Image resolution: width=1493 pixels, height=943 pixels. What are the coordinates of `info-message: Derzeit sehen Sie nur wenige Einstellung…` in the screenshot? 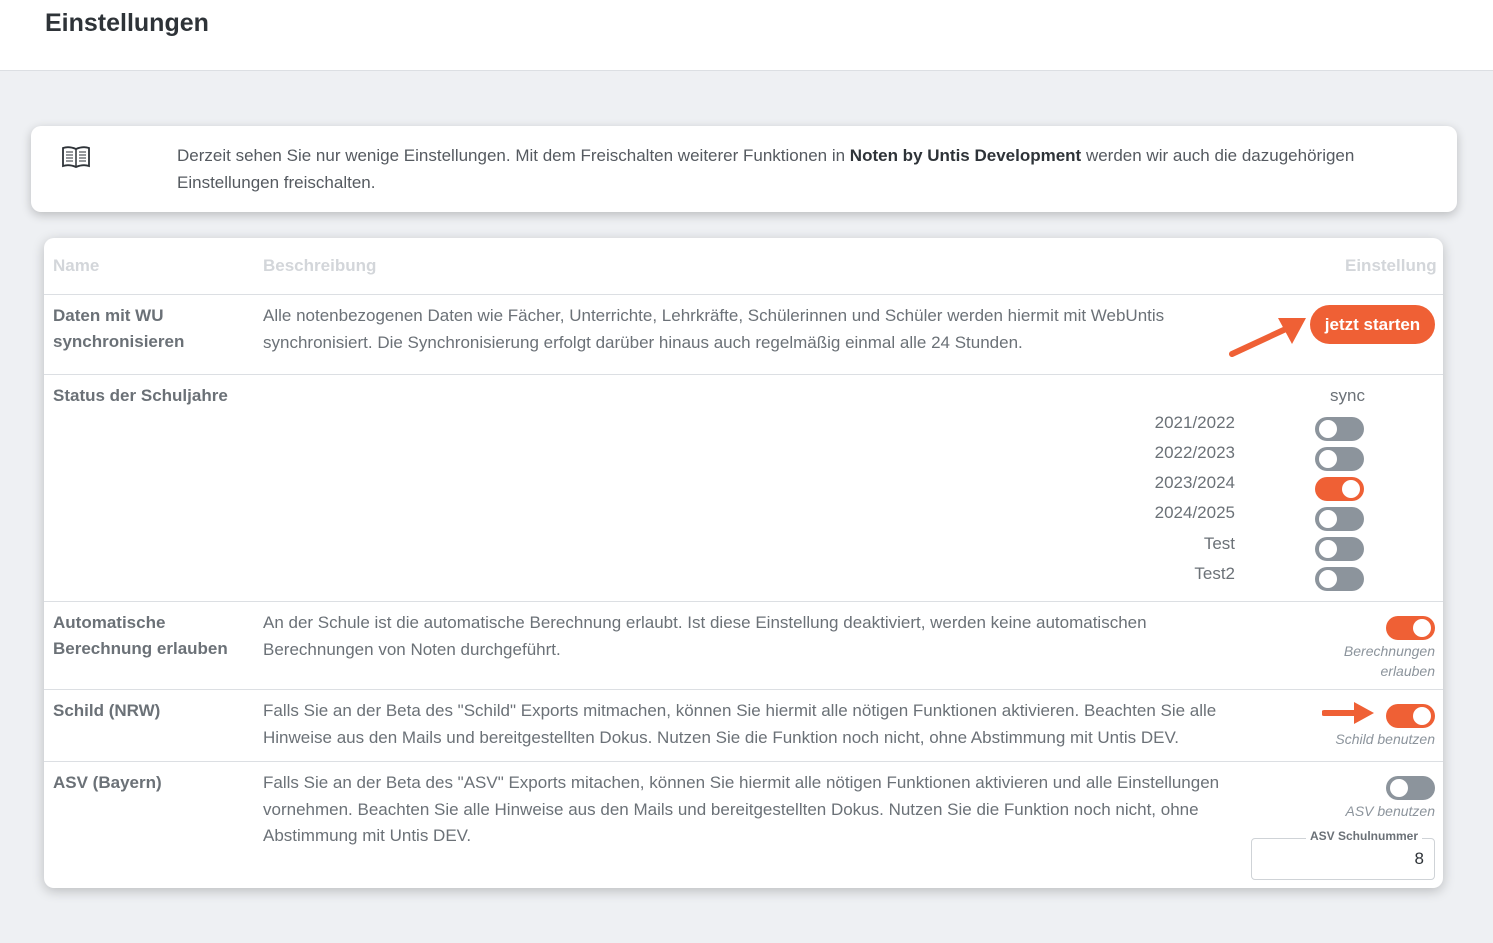 It's located at (784, 169).